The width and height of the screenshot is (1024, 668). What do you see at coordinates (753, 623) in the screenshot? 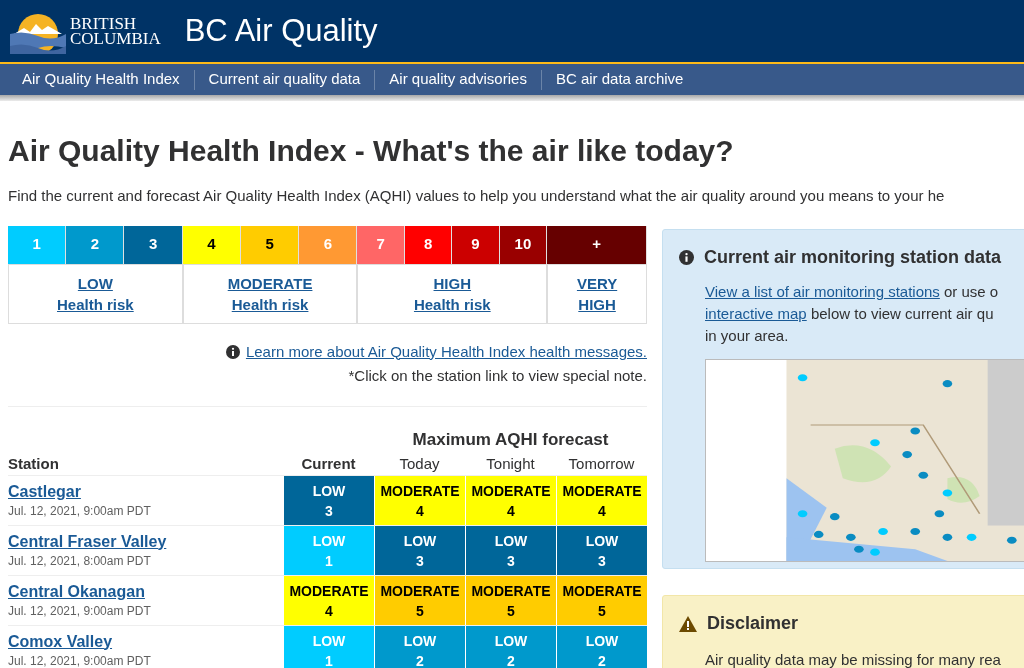
I see `disclaimer-title: Disclaimer` at bounding box center [753, 623].